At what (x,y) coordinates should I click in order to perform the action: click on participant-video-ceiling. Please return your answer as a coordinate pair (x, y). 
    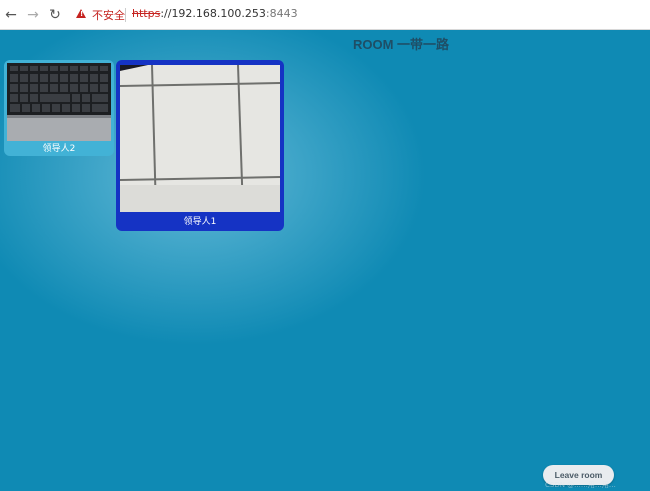
    Looking at the image, I should click on (200, 138).